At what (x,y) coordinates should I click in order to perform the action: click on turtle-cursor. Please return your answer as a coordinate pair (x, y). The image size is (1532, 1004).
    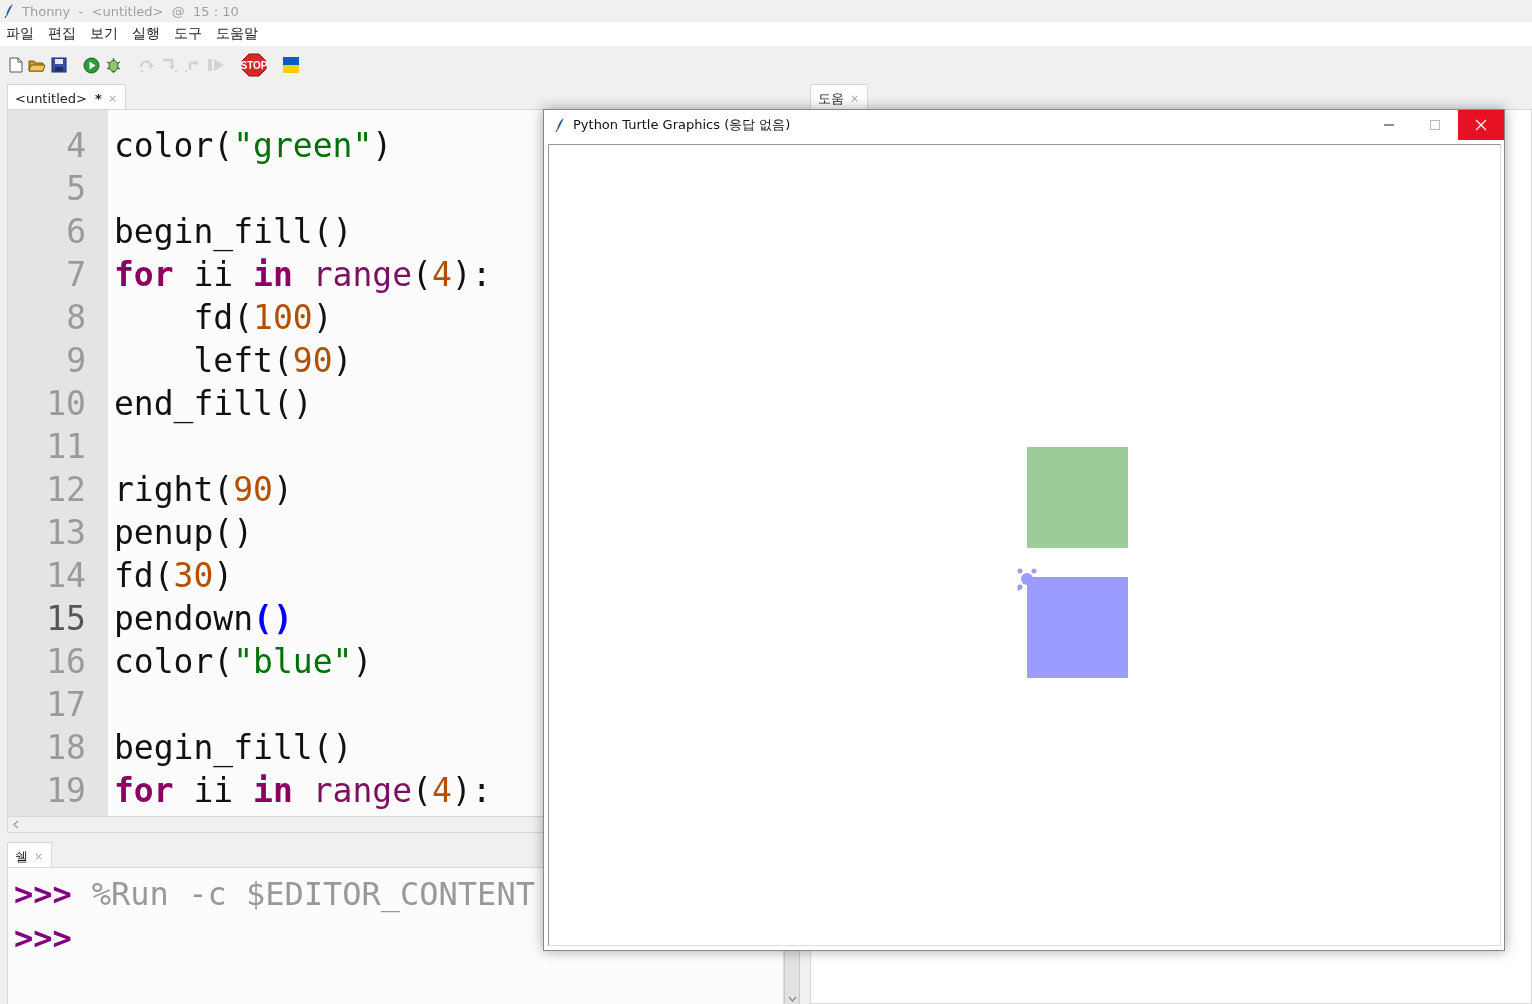
    Looking at the image, I should click on (1027, 579).